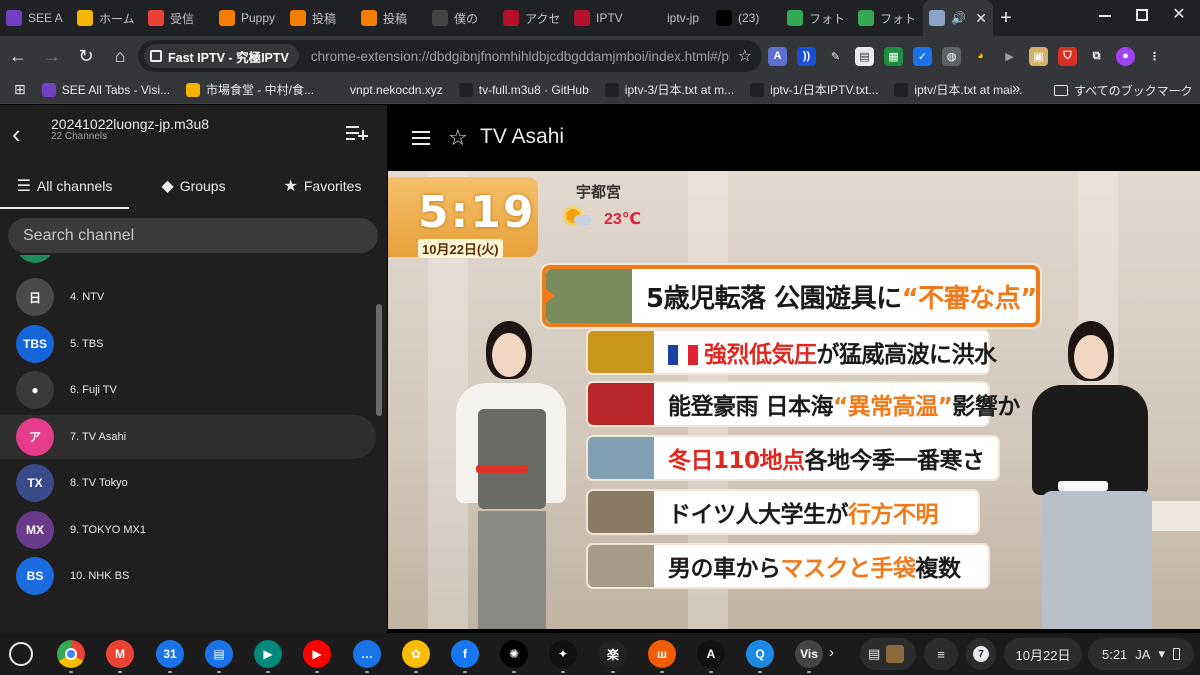 This screenshot has height=675, width=1200. What do you see at coordinates (809, 654) in the screenshot?
I see `vision-app-icon: Vis` at bounding box center [809, 654].